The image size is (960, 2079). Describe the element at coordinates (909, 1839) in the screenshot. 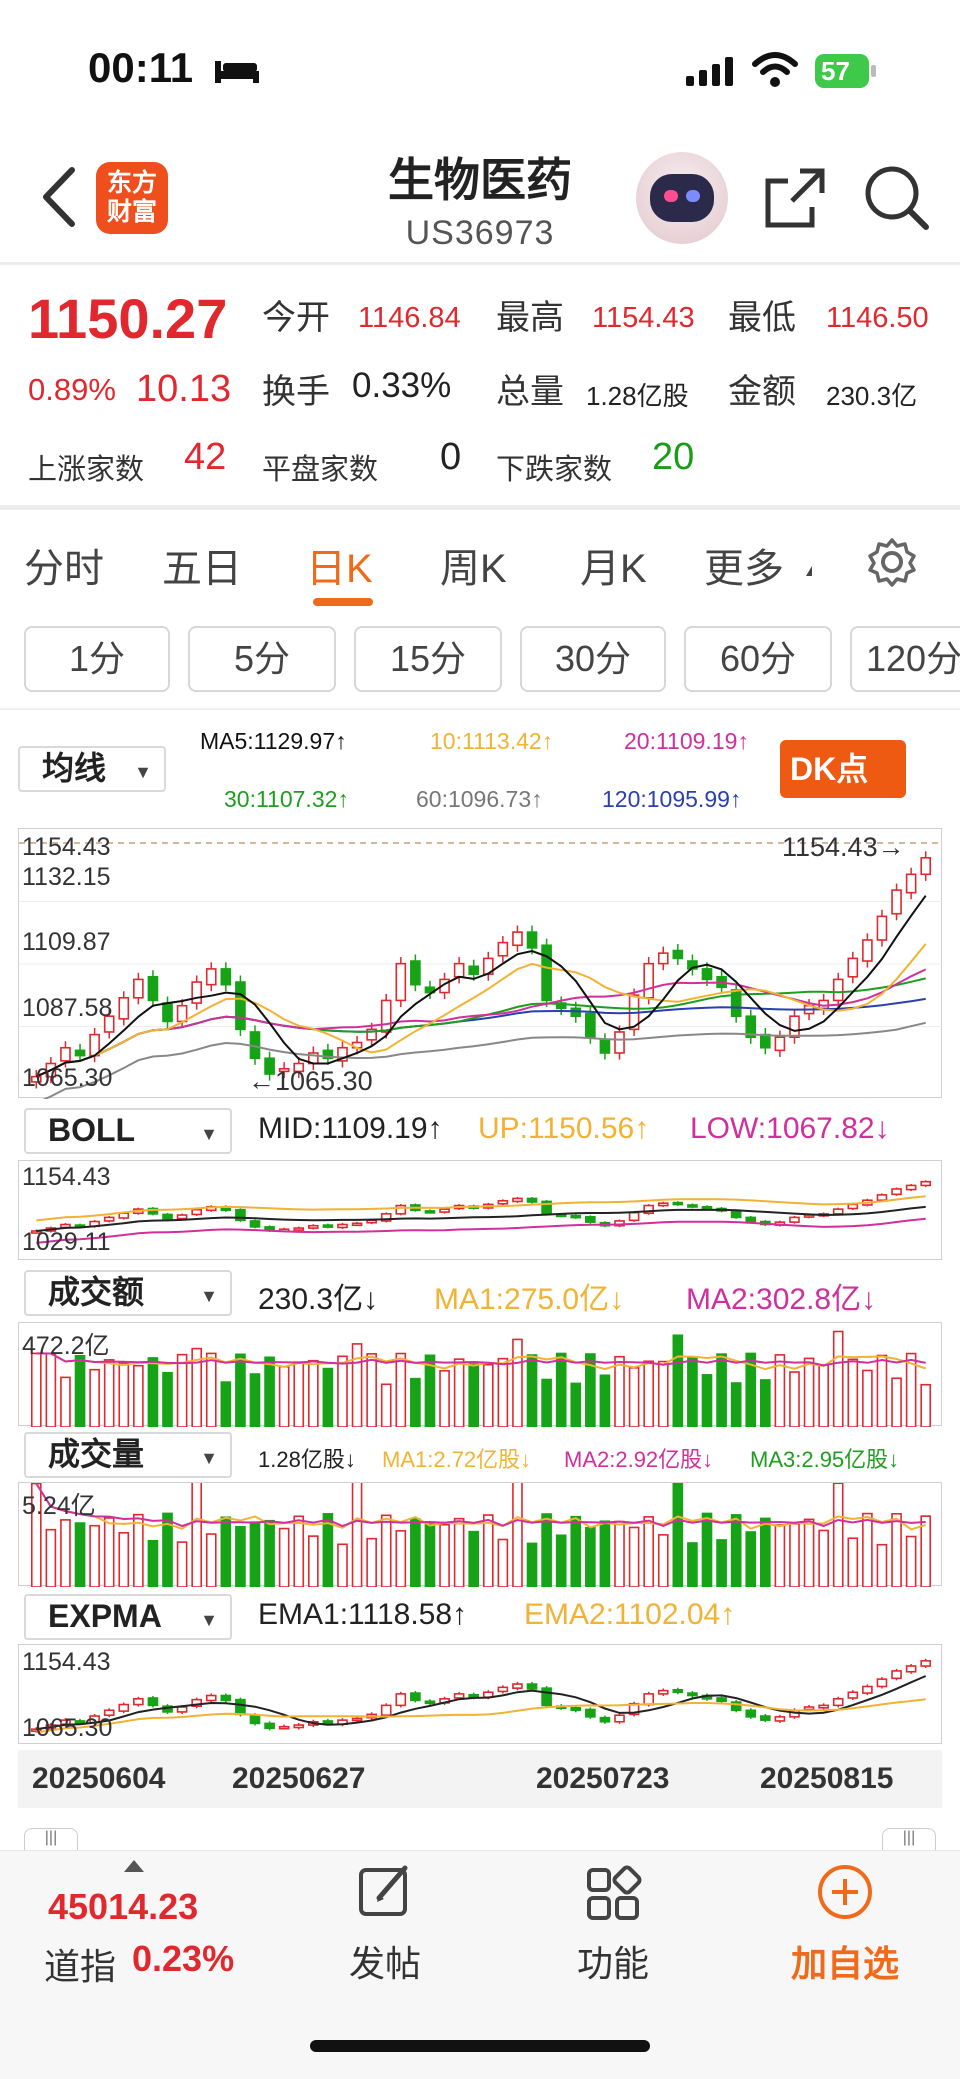

I see `scroll-handle-right: |||` at that location.